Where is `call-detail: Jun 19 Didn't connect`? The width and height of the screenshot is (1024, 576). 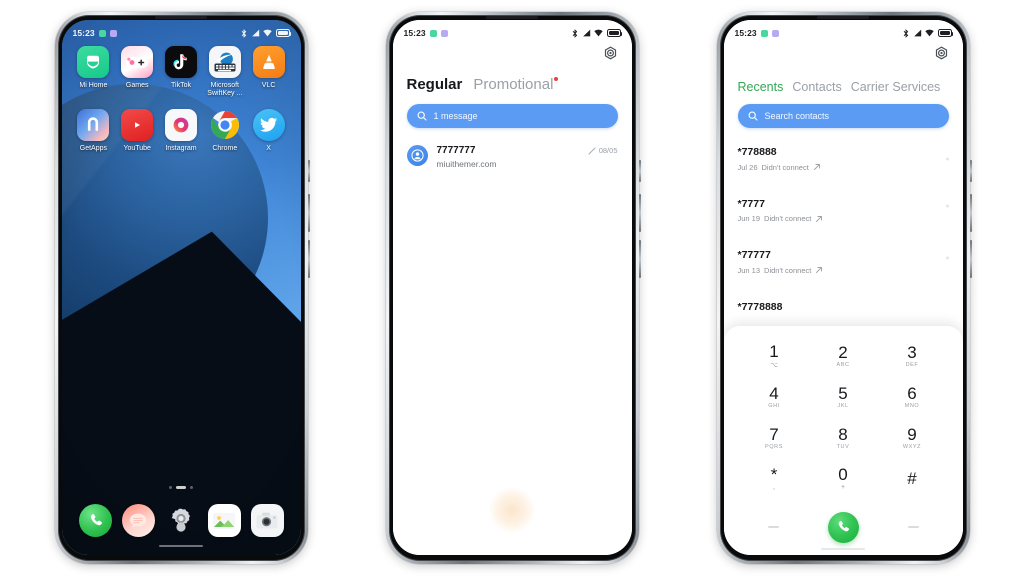
call-detail: Jun 19 Didn't connect is located at coordinates (843, 218).